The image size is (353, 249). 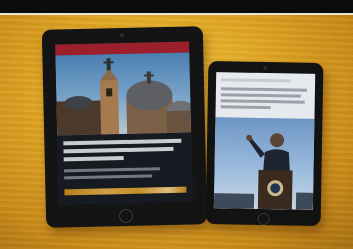 I want to click on tower-cross, so click(x=108, y=64).